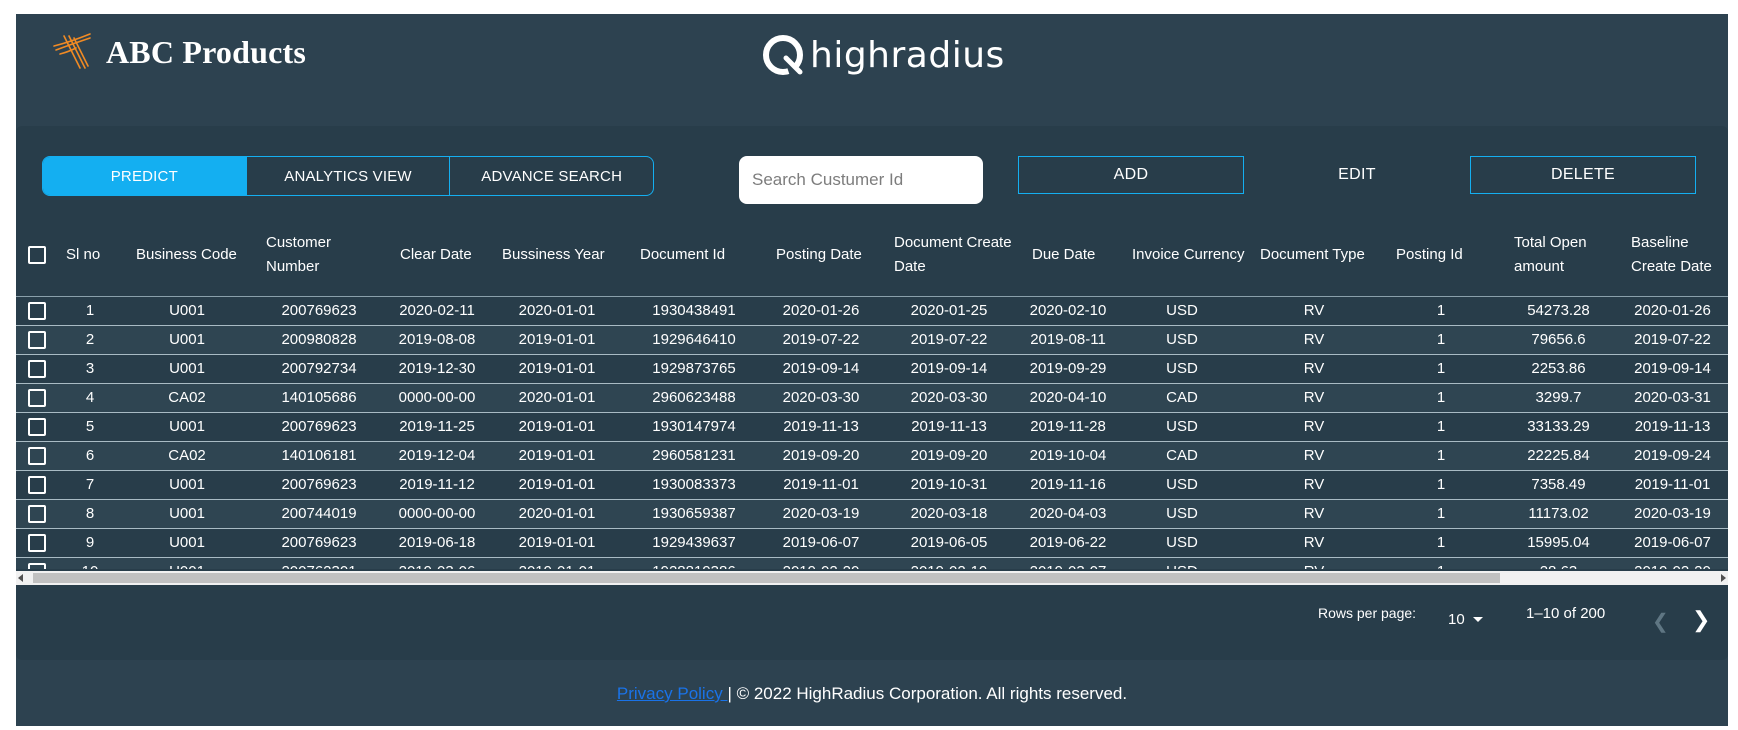 The width and height of the screenshot is (1738, 730). Describe the element at coordinates (766, 578) in the screenshot. I see `scrollbar-thumb` at that location.